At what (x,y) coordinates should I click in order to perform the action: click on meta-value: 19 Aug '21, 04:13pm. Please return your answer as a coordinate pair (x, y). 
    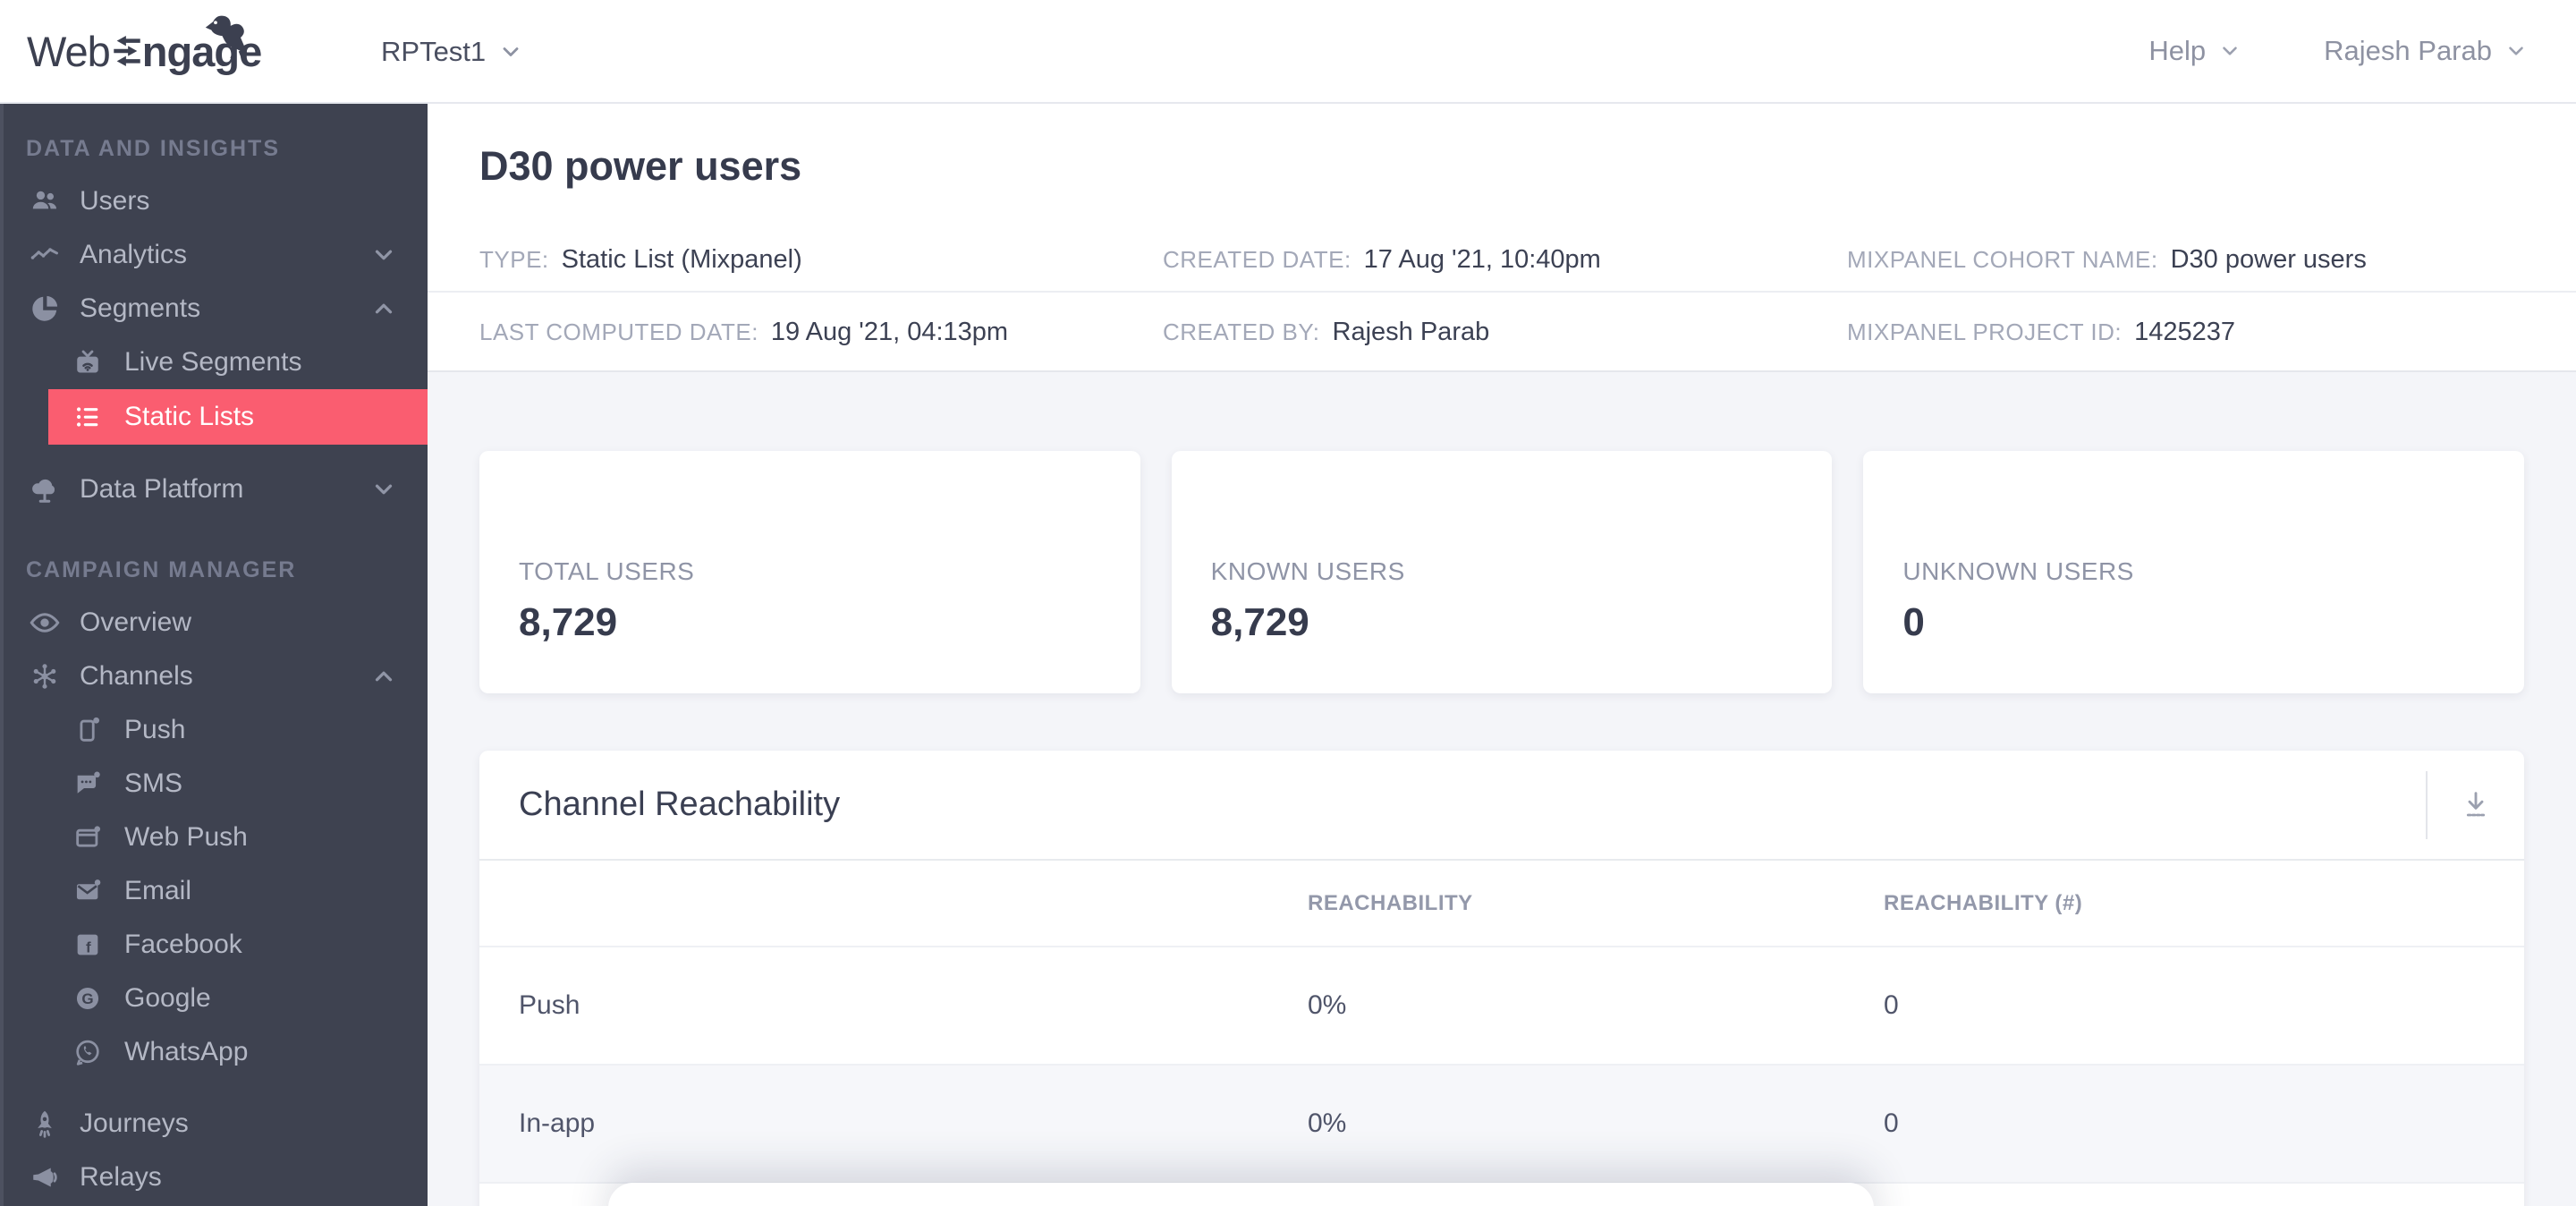
    Looking at the image, I should click on (889, 332).